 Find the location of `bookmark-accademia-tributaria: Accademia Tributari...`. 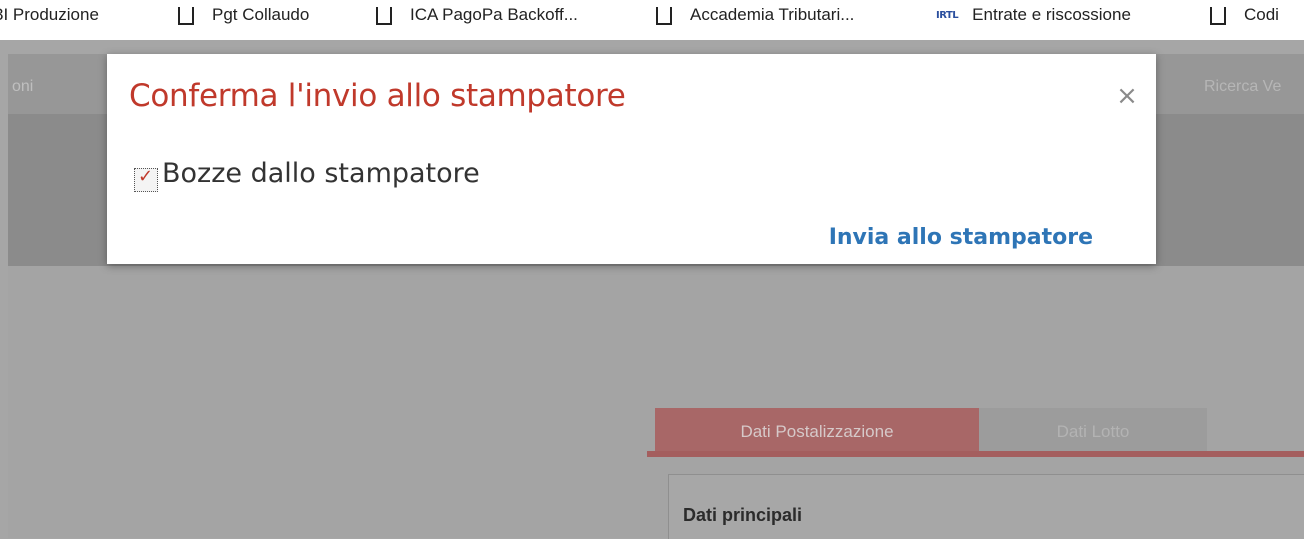

bookmark-accademia-tributaria: Accademia Tributari... is located at coordinates (755, 15).